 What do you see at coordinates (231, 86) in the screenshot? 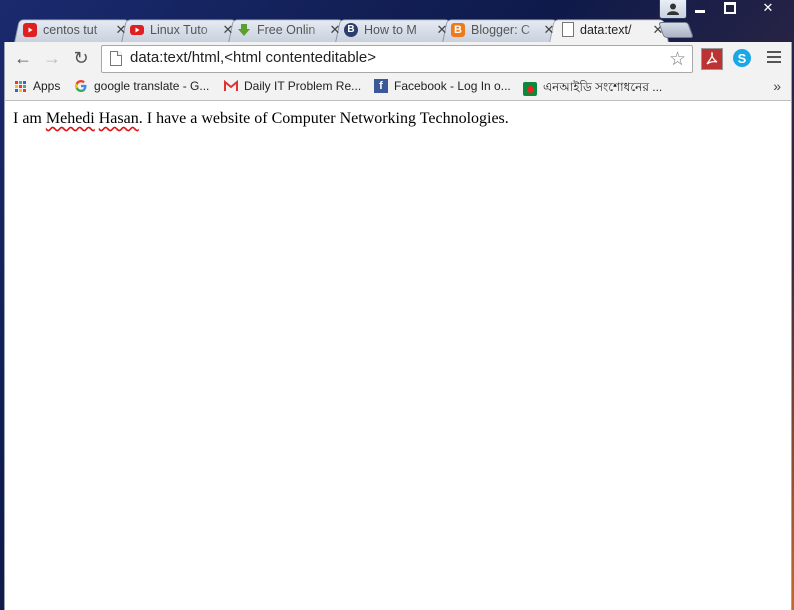
I see `gmail-icon` at bounding box center [231, 86].